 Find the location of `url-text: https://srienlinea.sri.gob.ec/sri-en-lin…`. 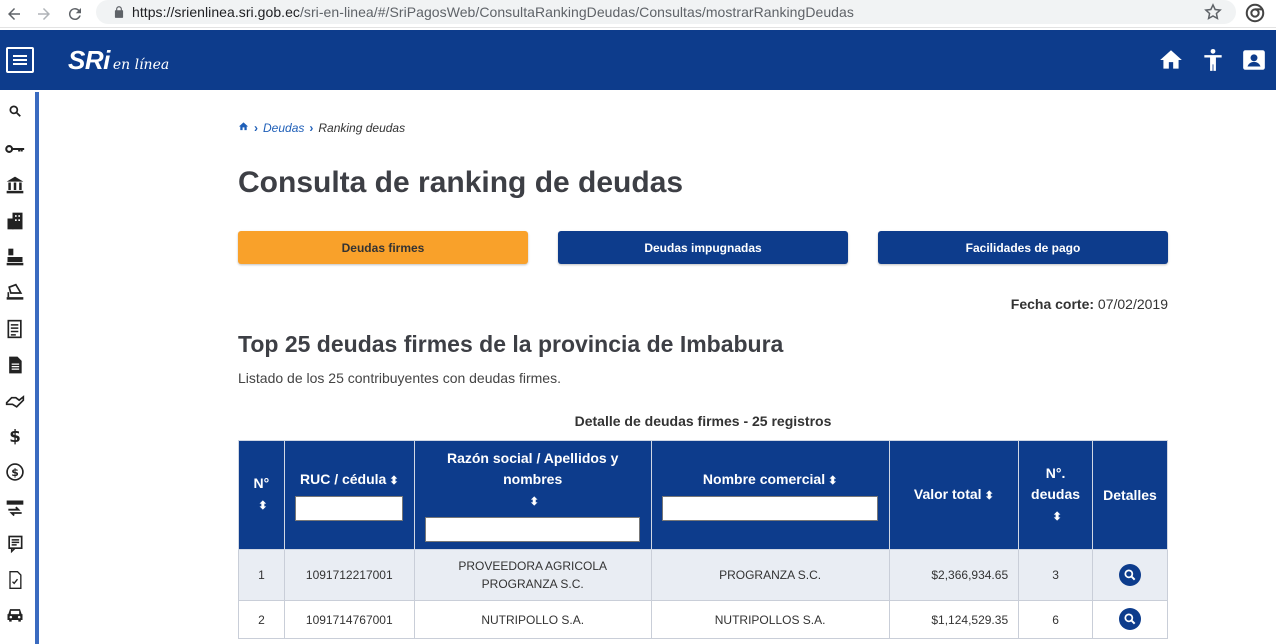

url-text: https://srienlinea.sri.gob.ec/sri-en-lin… is located at coordinates (493, 12).